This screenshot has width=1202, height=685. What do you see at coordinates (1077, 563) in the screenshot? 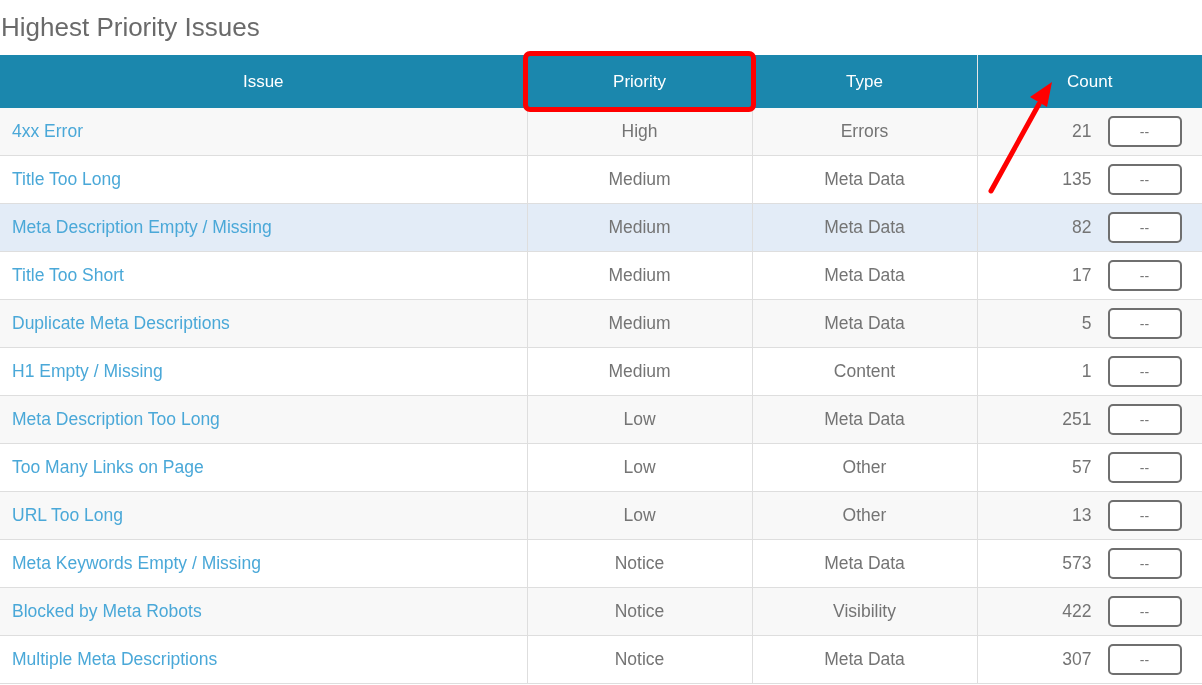
I see `count-text: 573` at bounding box center [1077, 563].